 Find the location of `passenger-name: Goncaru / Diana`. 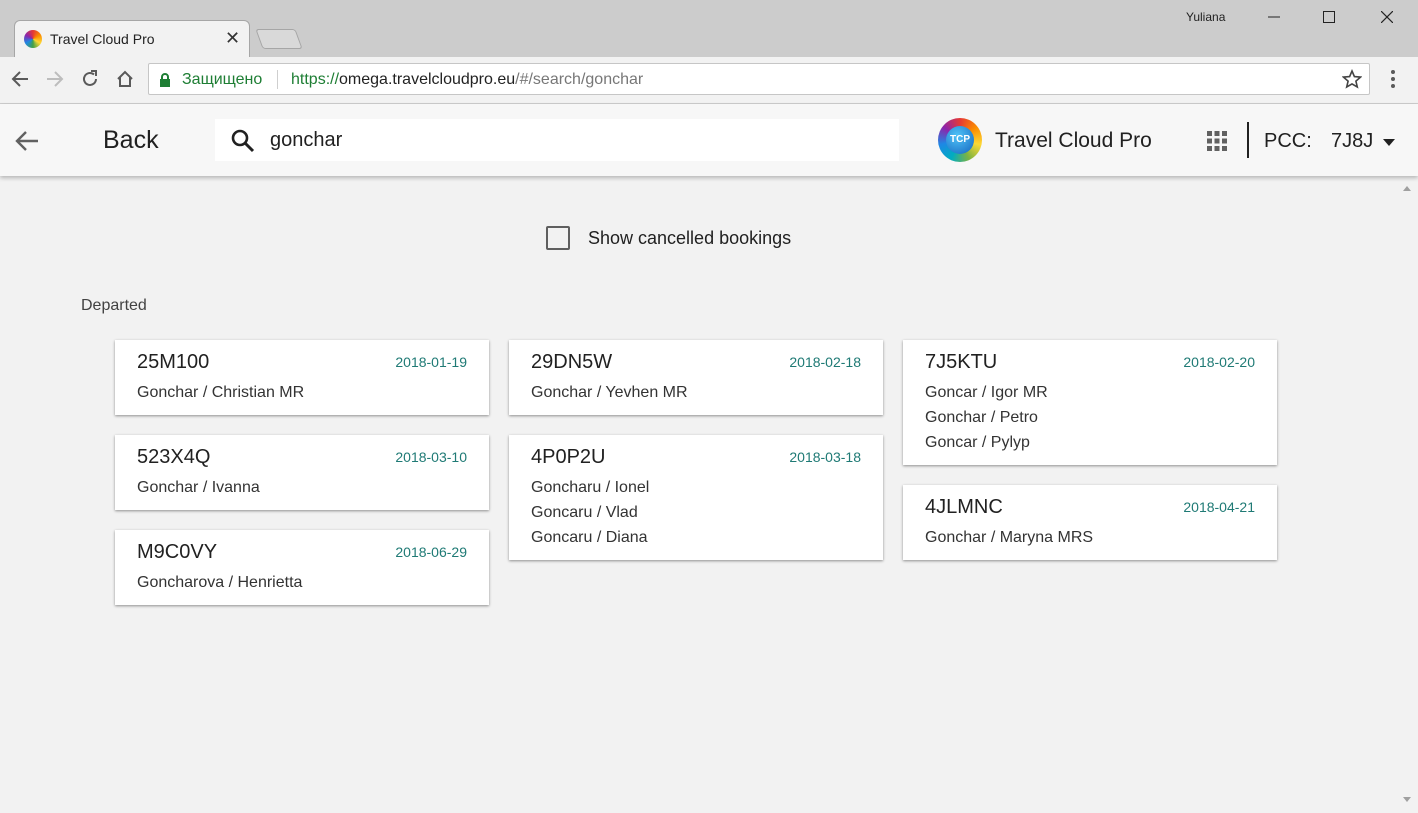

passenger-name: Goncaru / Diana is located at coordinates (589, 537).